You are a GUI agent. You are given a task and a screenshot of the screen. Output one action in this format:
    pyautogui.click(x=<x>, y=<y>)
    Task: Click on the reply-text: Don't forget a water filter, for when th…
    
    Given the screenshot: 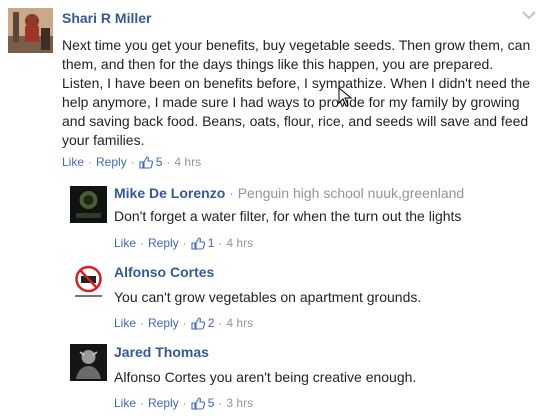 What is the action you would take?
    pyautogui.click(x=288, y=216)
    